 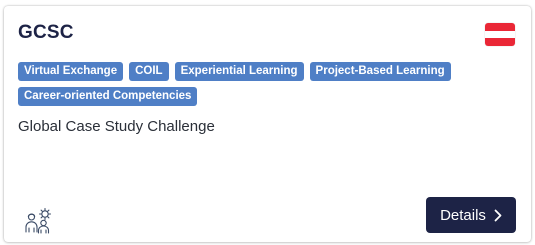 What do you see at coordinates (108, 96) in the screenshot?
I see `tag: Career-oriented Competencies` at bounding box center [108, 96].